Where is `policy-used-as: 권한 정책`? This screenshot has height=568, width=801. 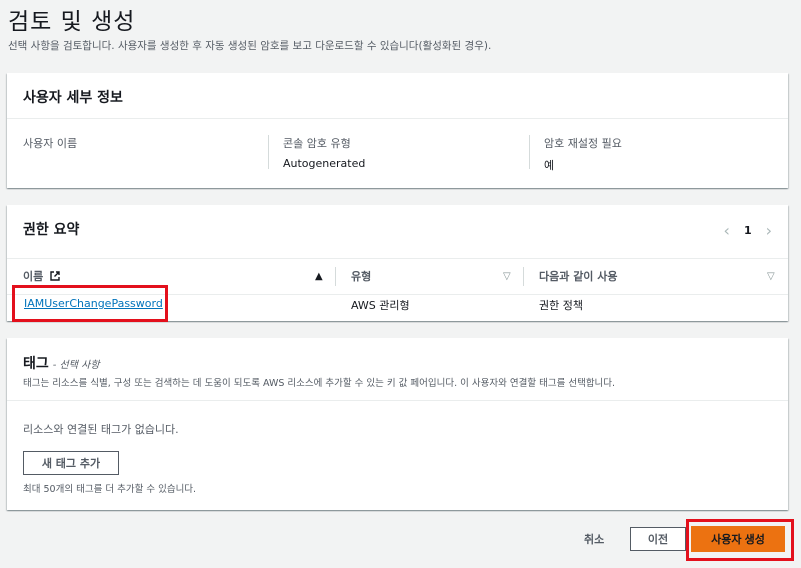 policy-used-as: 권한 정책 is located at coordinates (561, 305).